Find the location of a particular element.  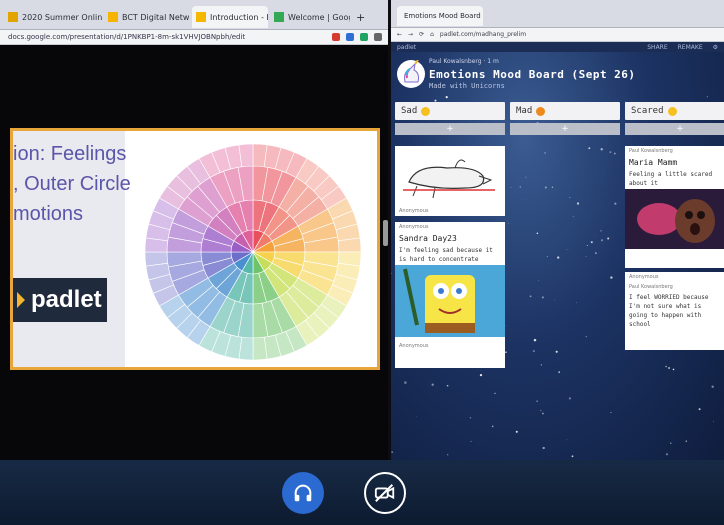

video-toggle-button is located at coordinates (385, 493).